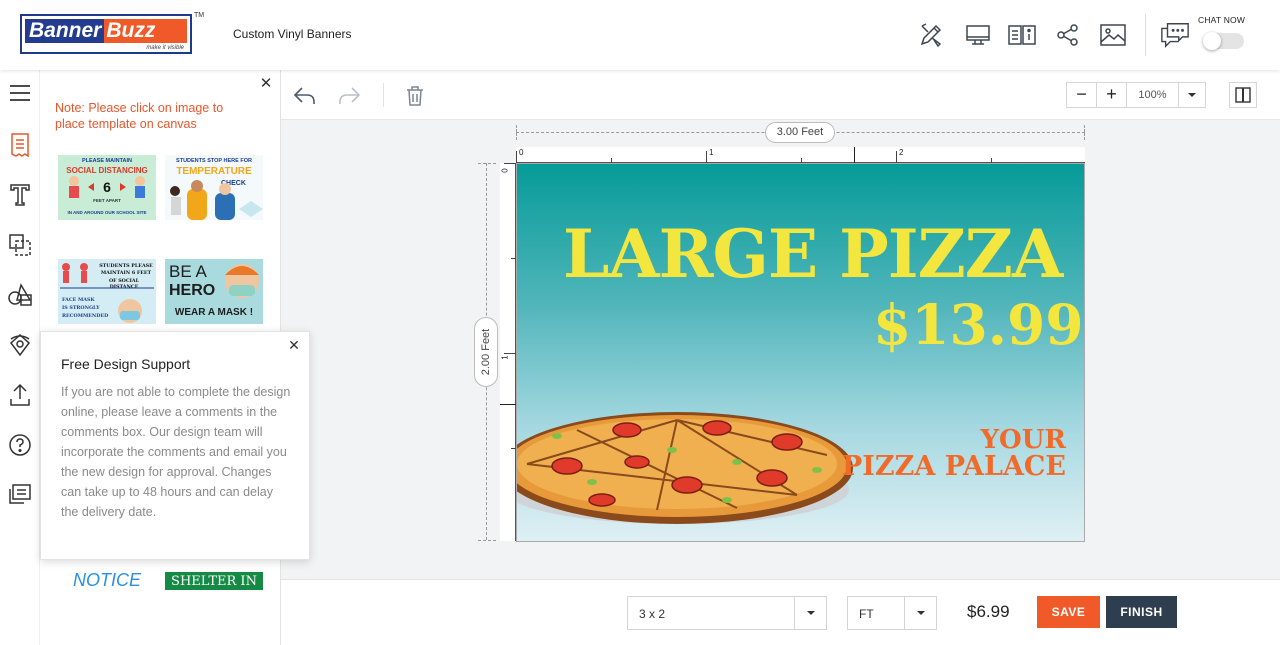 This screenshot has height=645, width=1280. What do you see at coordinates (20, 295) in the screenshot?
I see `shapes-icon` at bounding box center [20, 295].